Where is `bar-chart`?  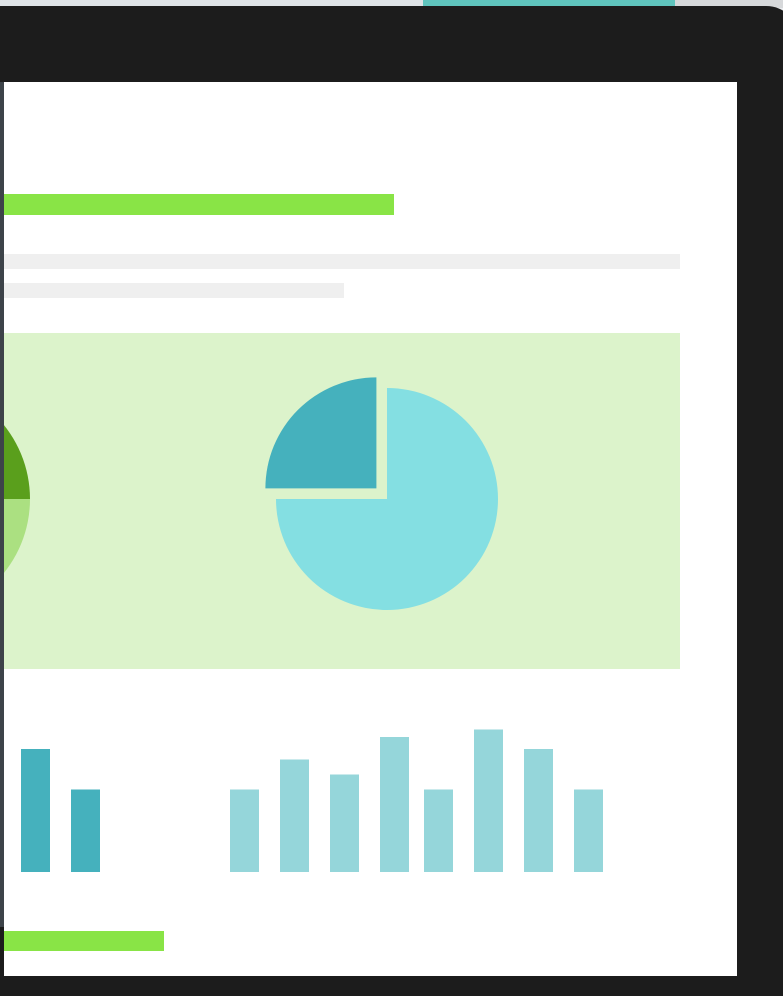 bar-chart is located at coordinates (416, 800).